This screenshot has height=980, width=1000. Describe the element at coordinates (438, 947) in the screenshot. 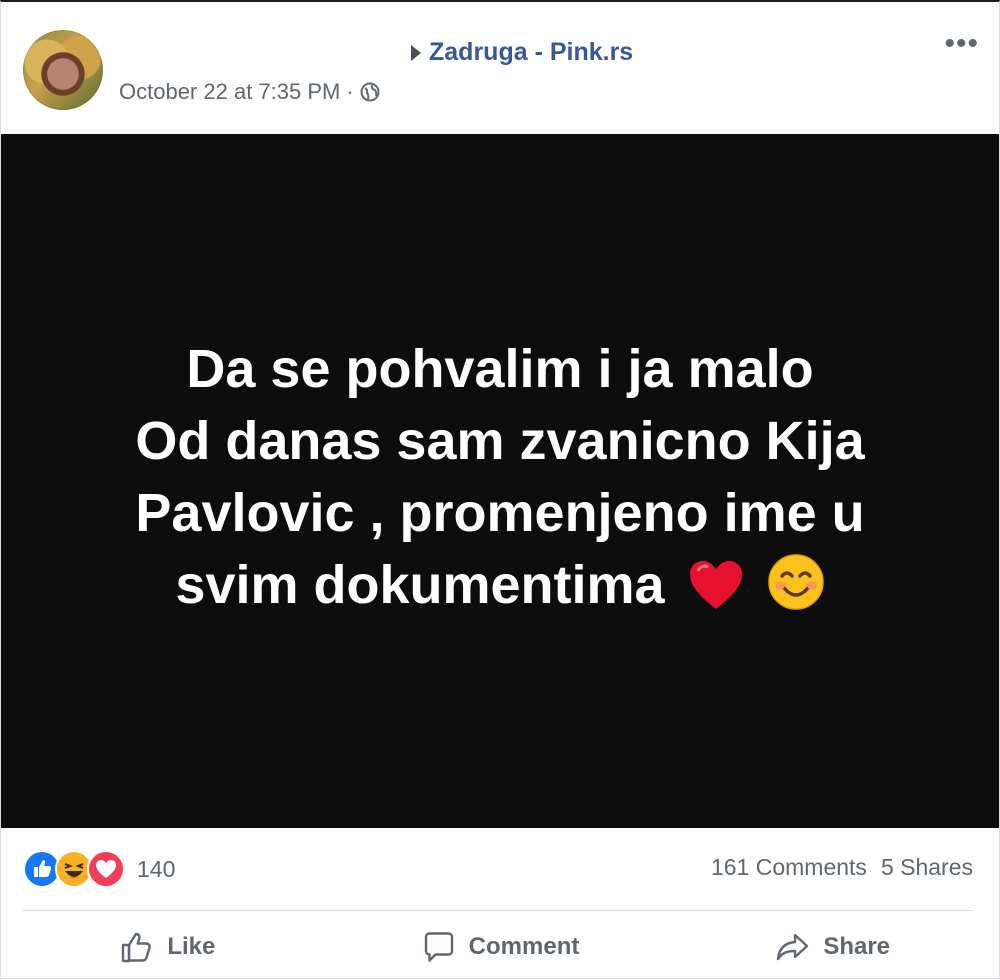

I see `comment-icon` at that location.